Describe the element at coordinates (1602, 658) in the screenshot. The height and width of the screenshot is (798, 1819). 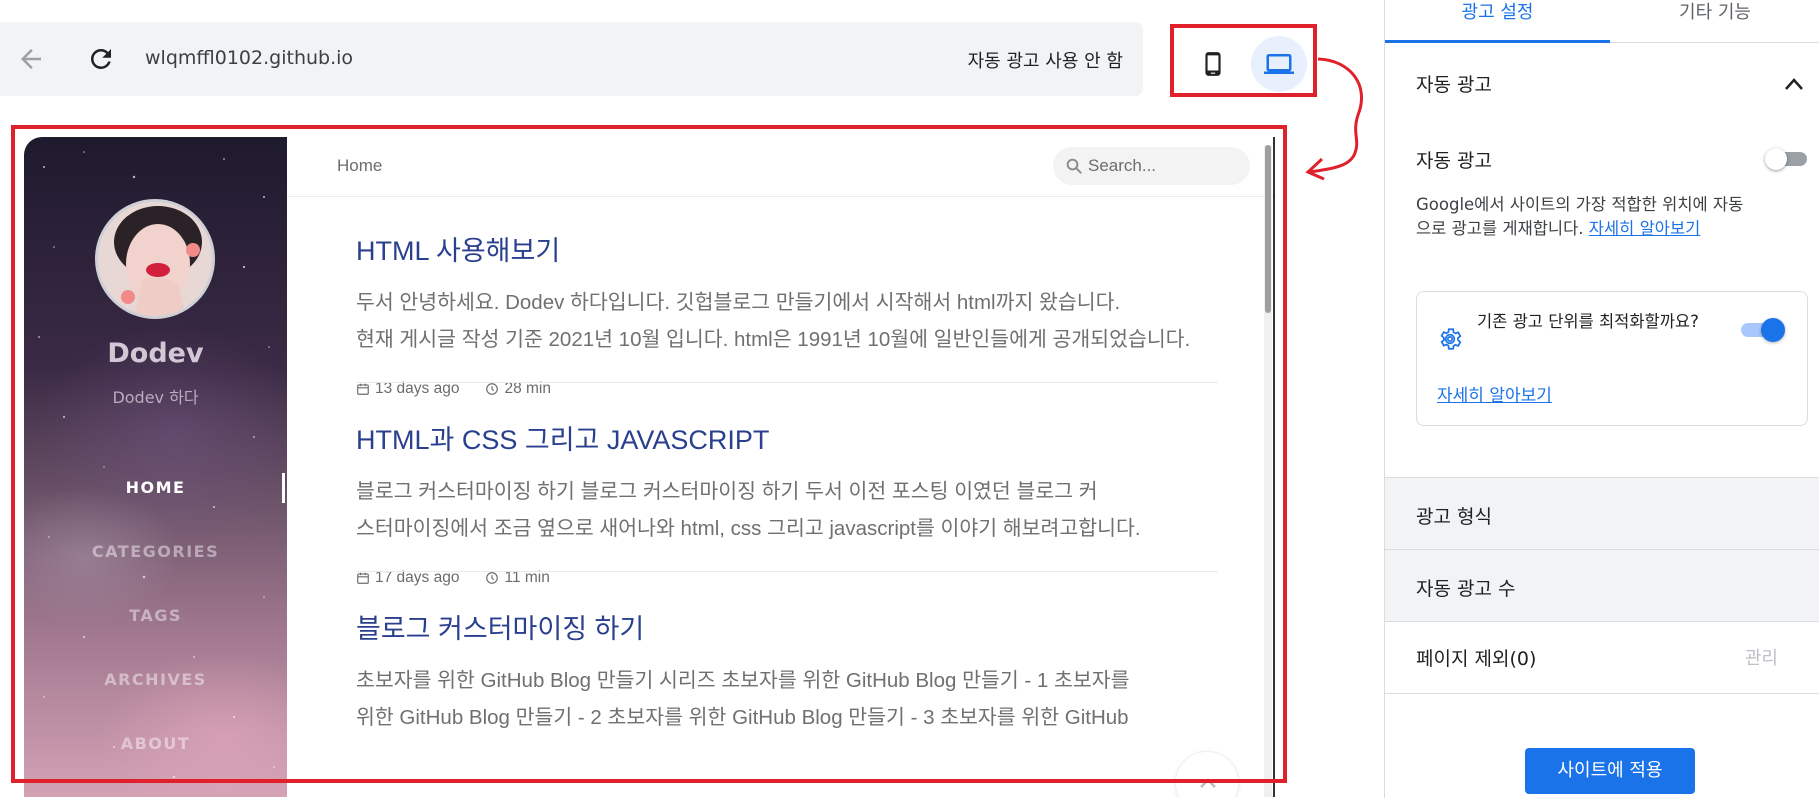
I see `page-exclusions-row: 페이지 제외(0) 관리` at that location.